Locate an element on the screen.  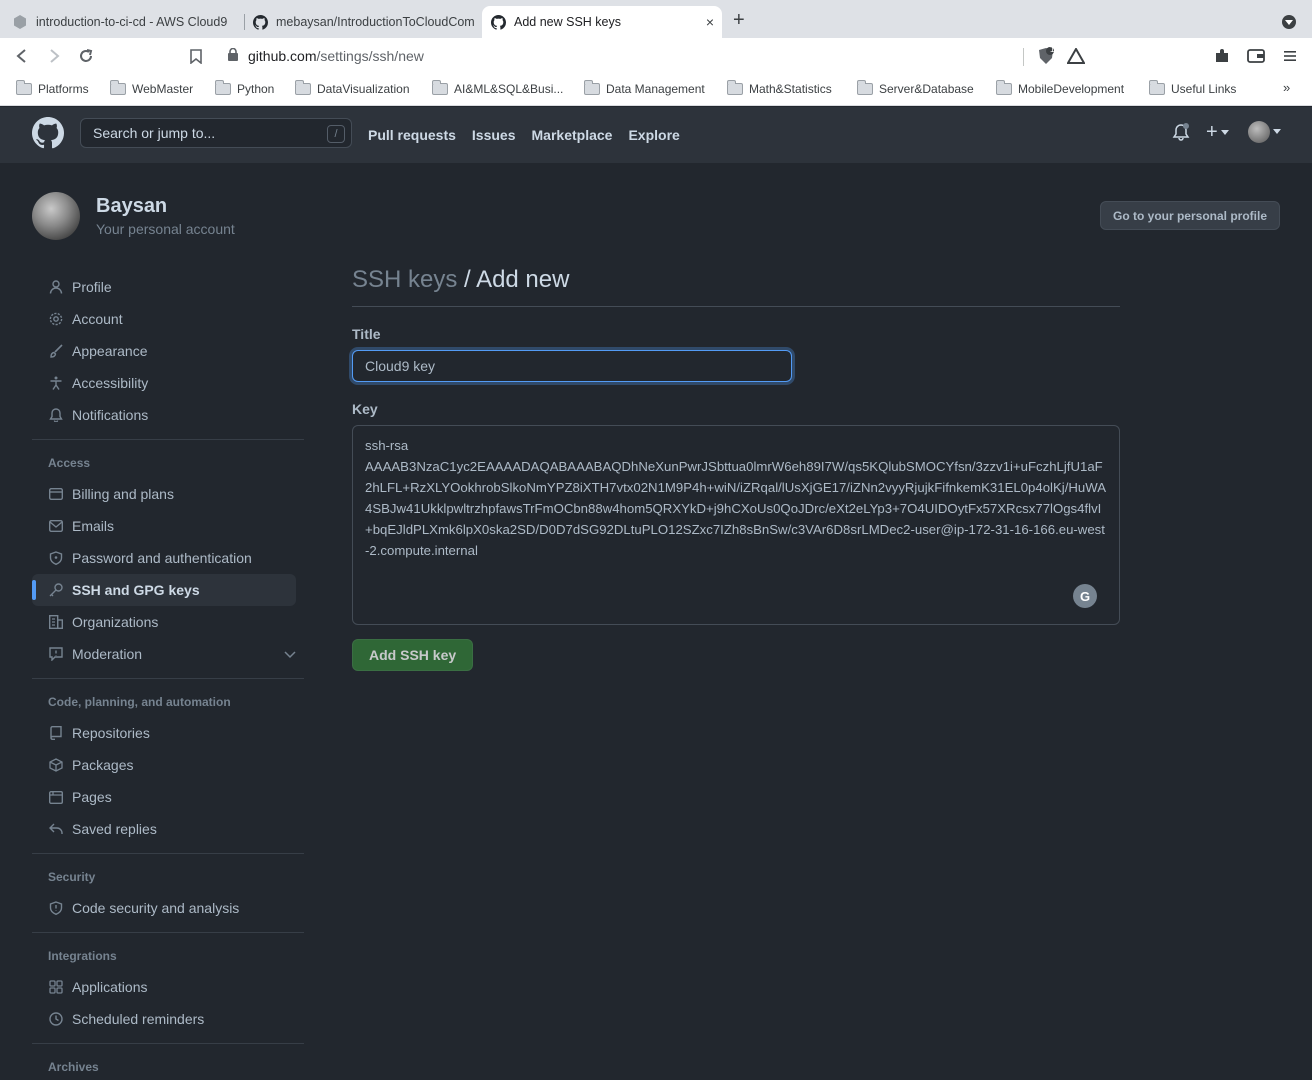
title-input is located at coordinates (572, 366).